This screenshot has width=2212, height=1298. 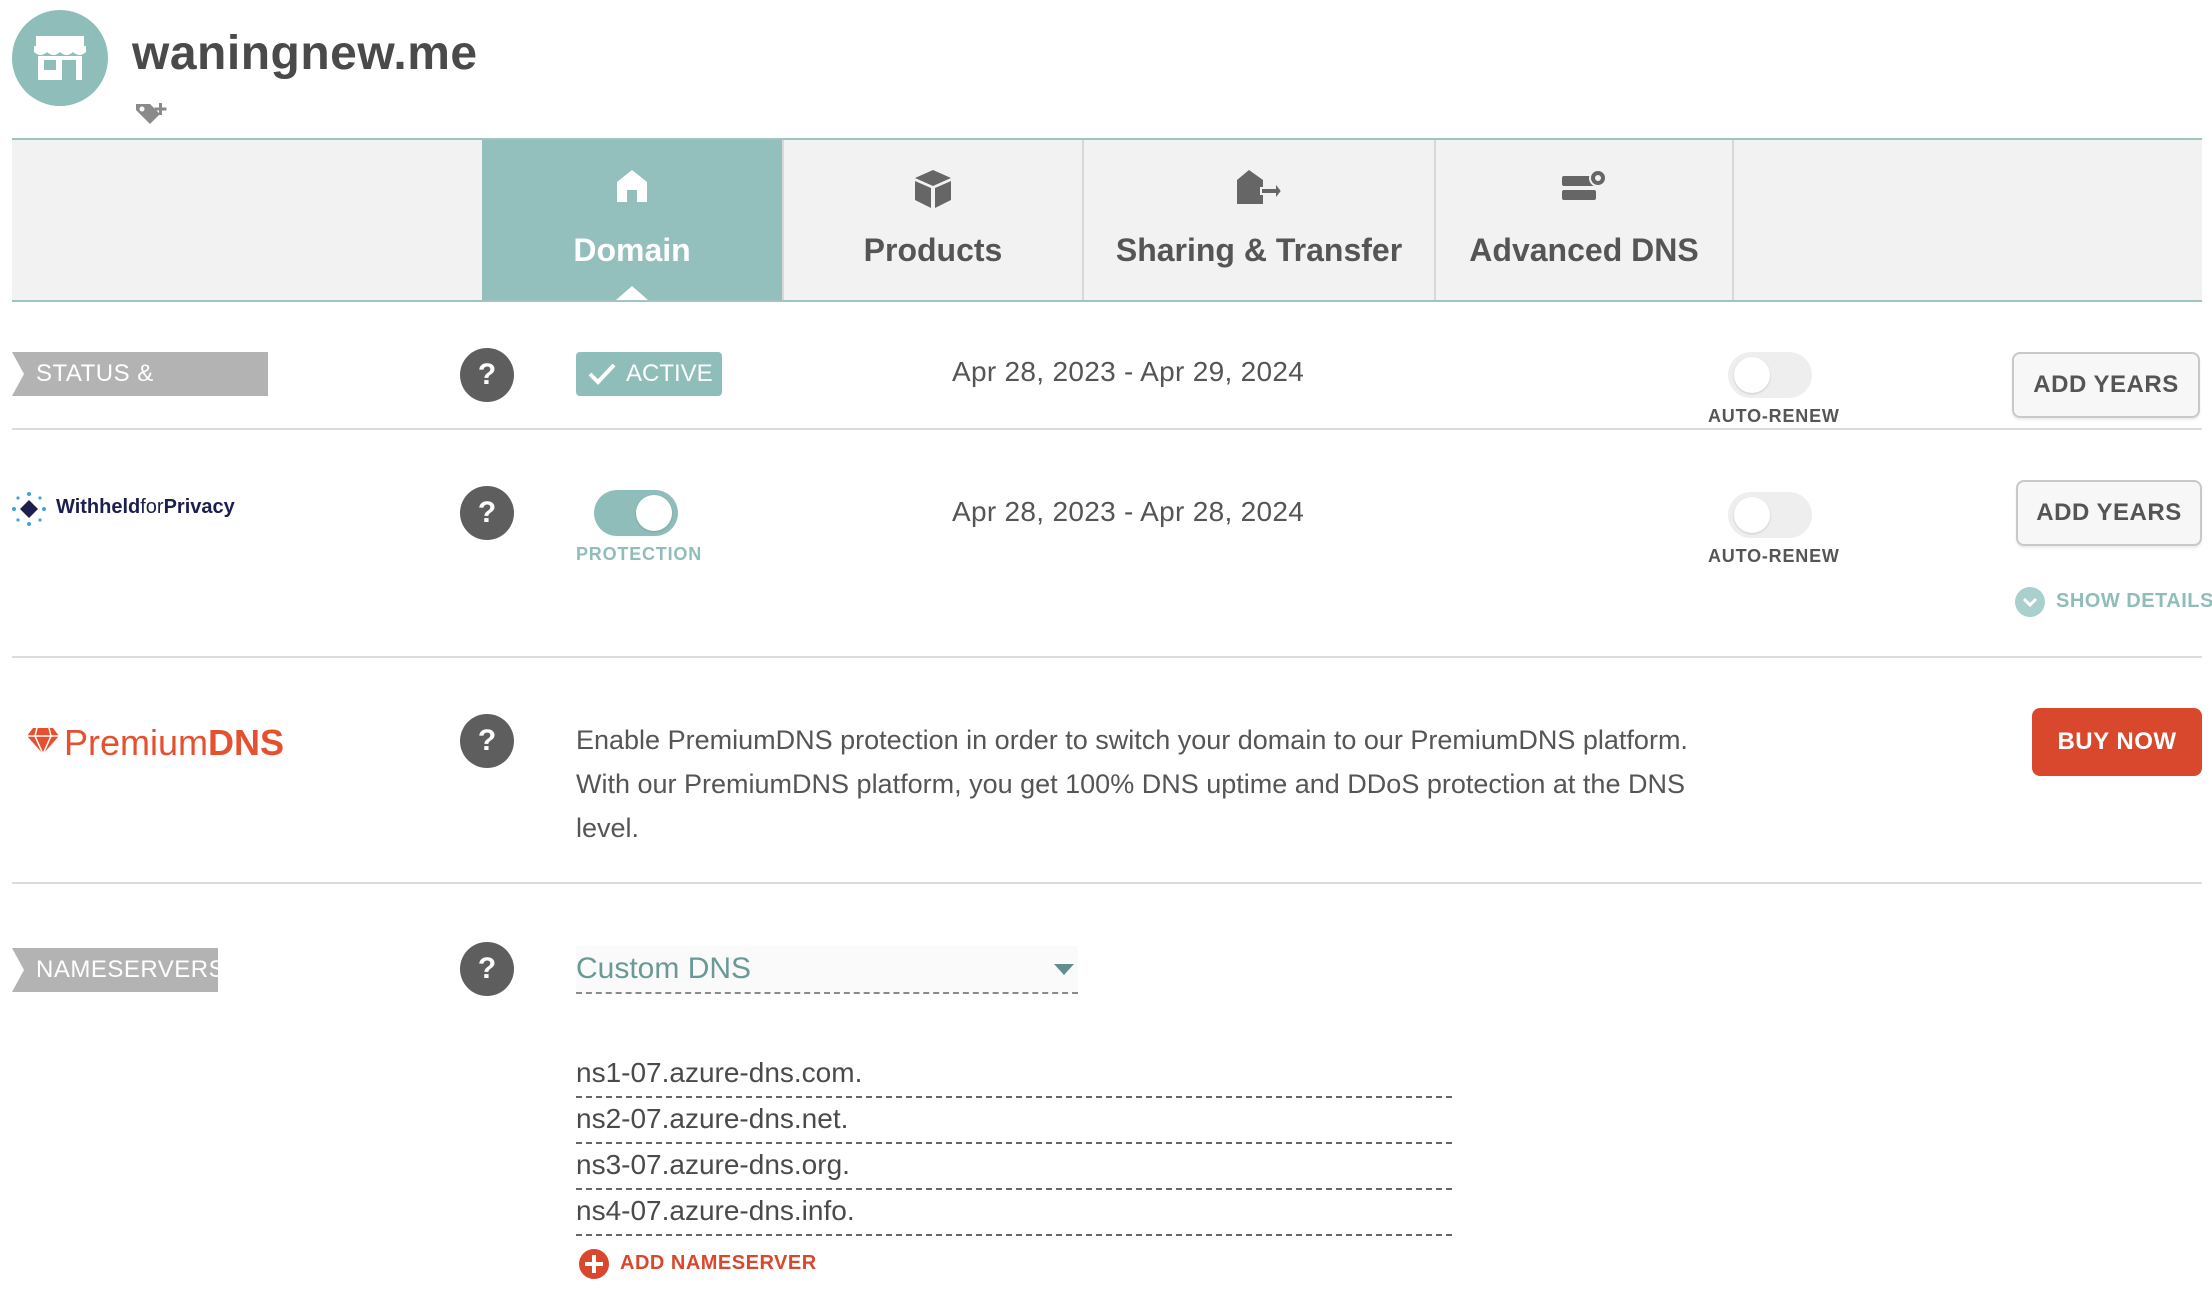 I want to click on auto-renew-toggle, so click(x=1770, y=375).